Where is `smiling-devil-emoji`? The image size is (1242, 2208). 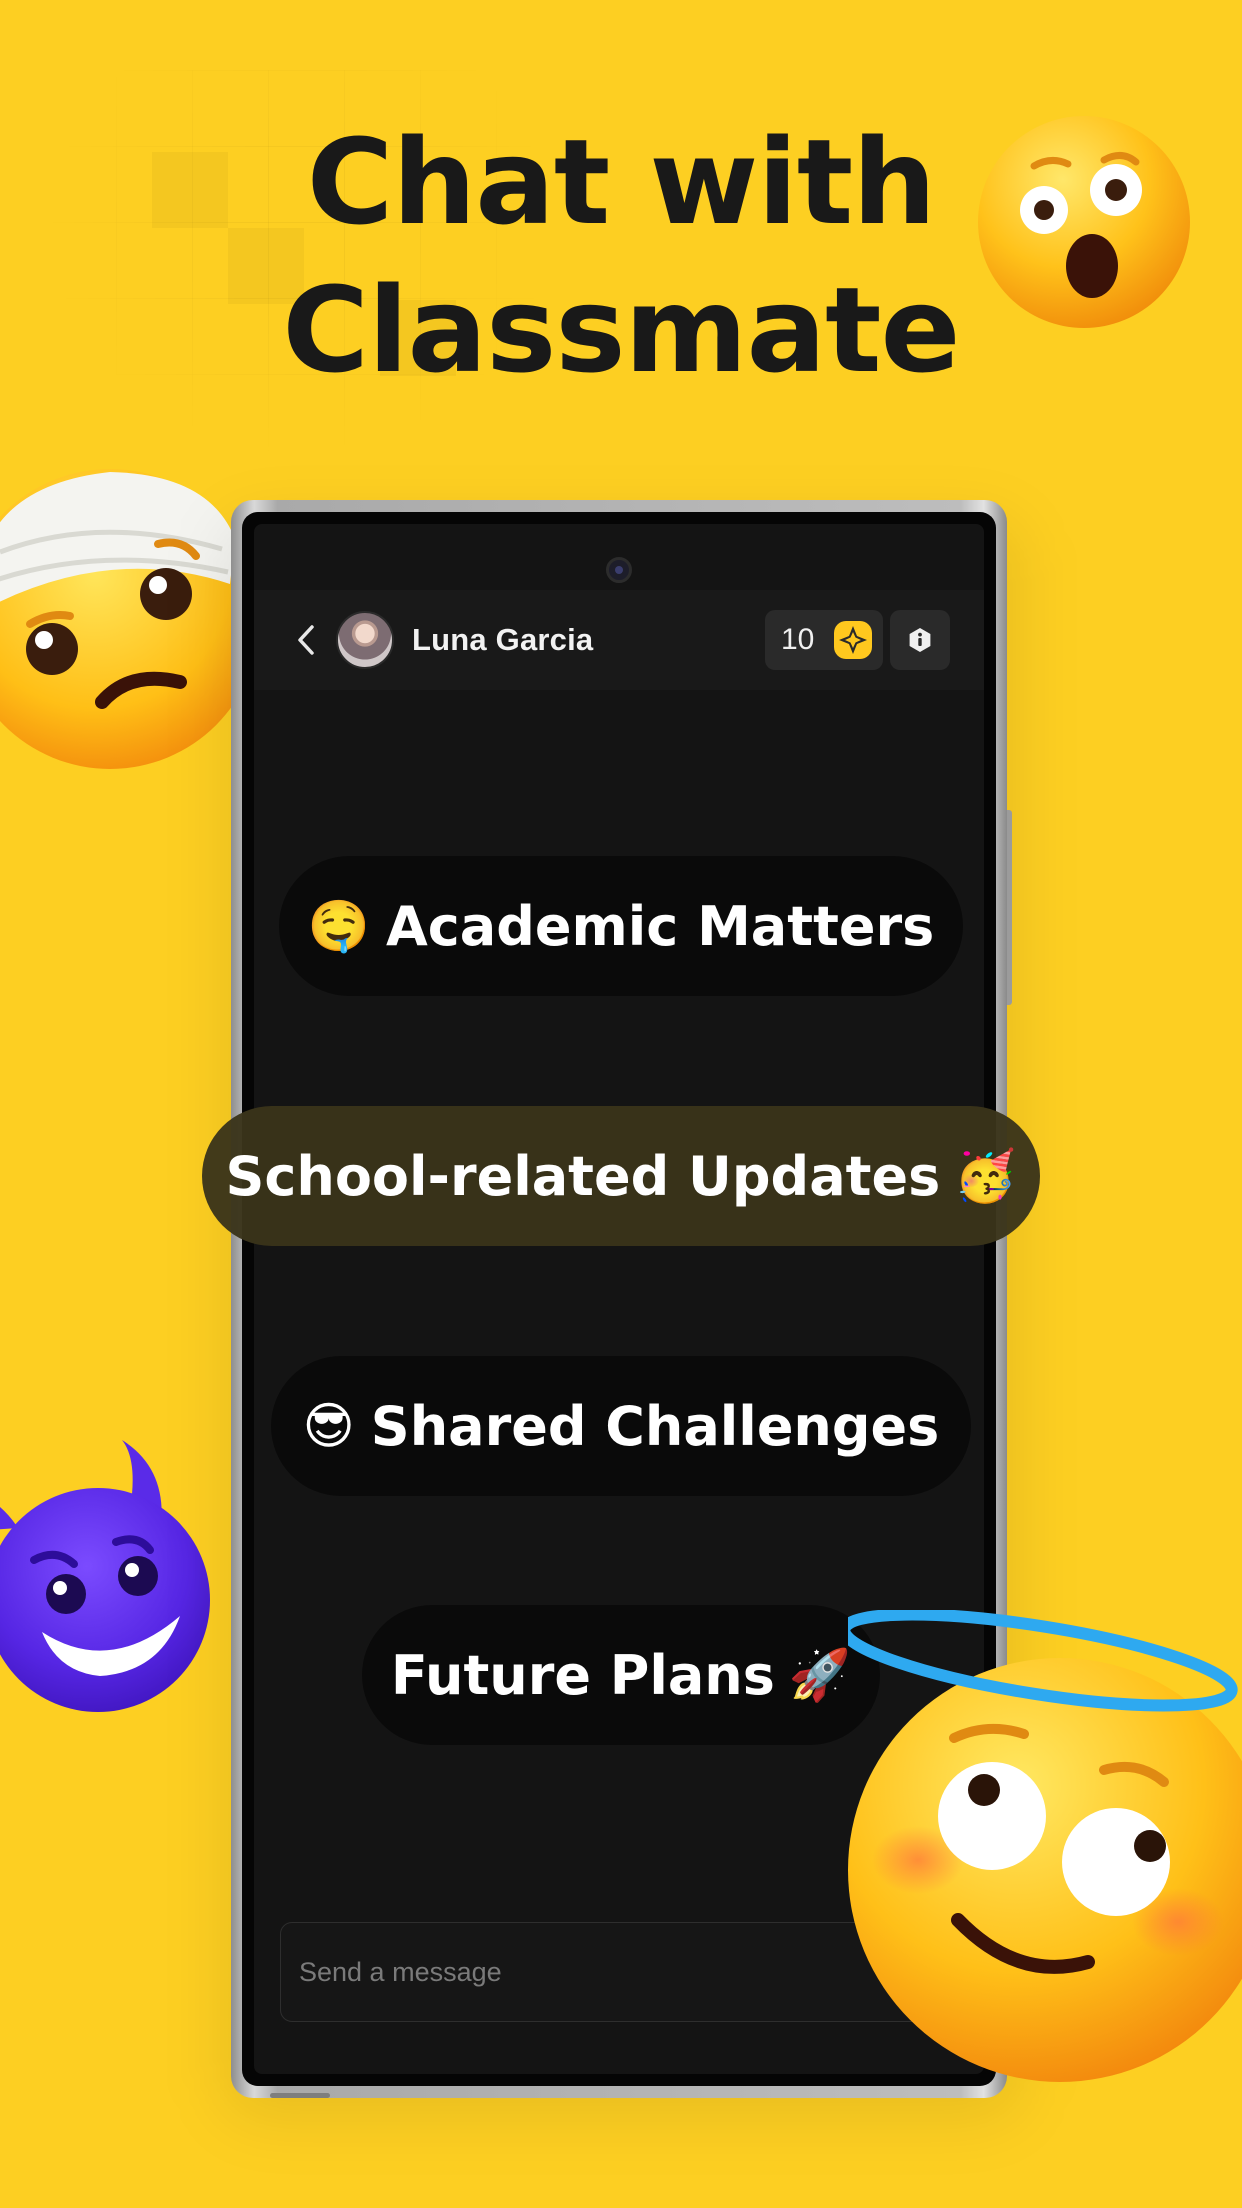 smiling-devil-emoji is located at coordinates (113, 1580).